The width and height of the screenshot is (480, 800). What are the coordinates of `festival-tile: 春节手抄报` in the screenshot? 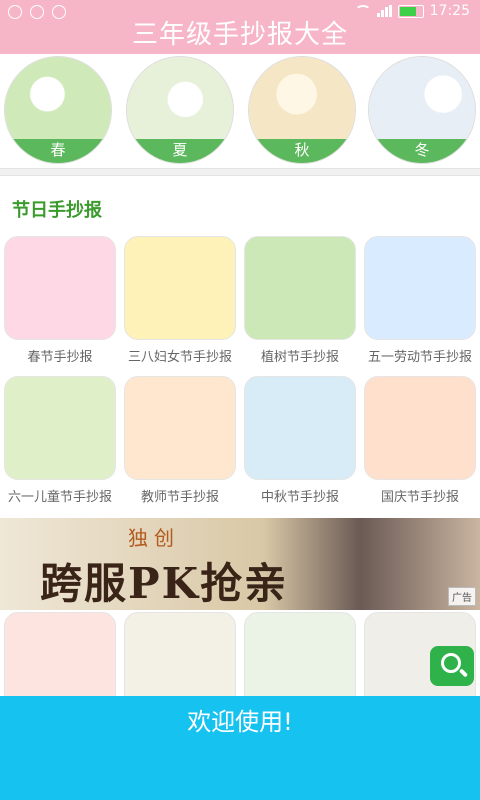 It's located at (60, 300).